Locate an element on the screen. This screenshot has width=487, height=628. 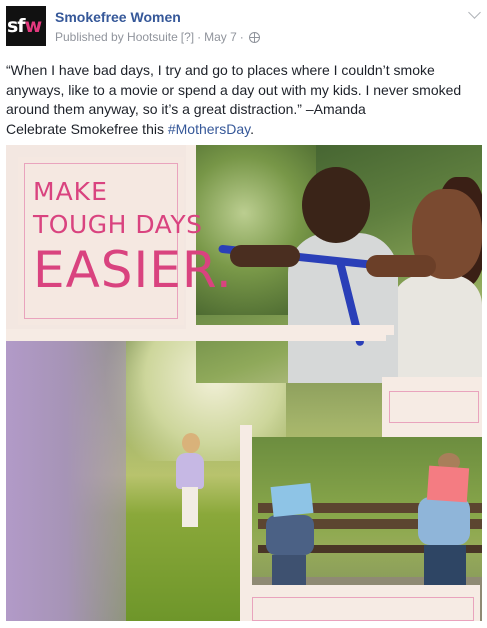
photo-red-book is located at coordinates (448, 484).